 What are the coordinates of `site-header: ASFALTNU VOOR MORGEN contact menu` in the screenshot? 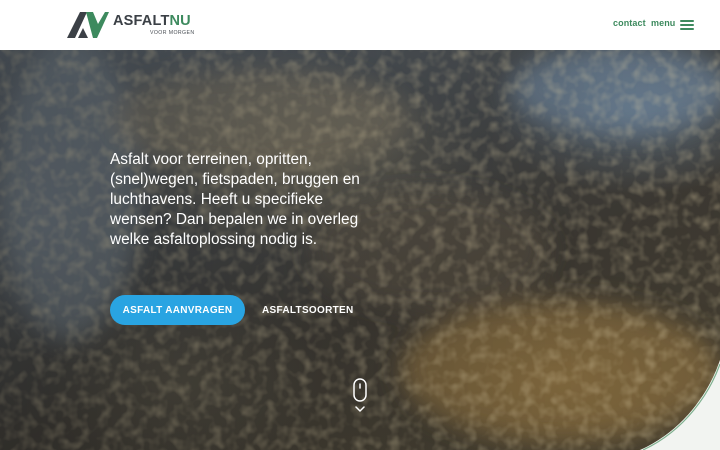 It's located at (360, 25).